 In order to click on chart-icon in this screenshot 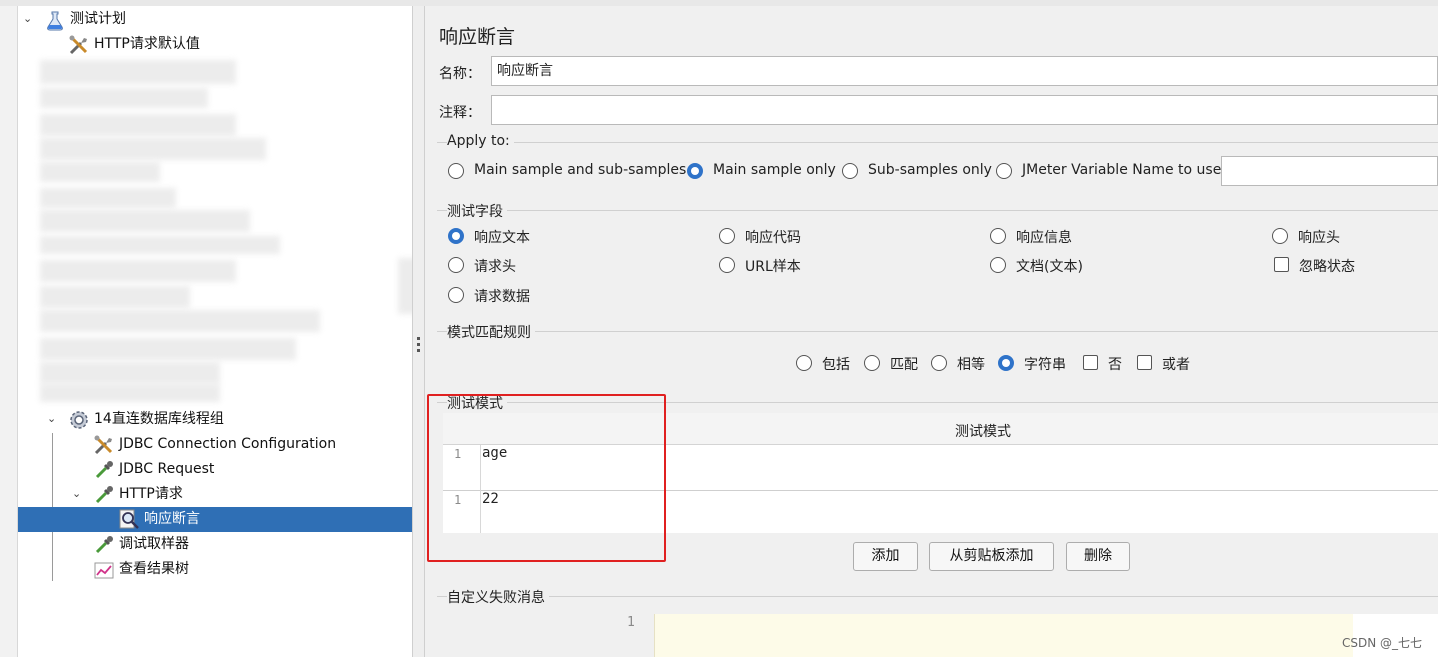, I will do `click(104, 570)`.